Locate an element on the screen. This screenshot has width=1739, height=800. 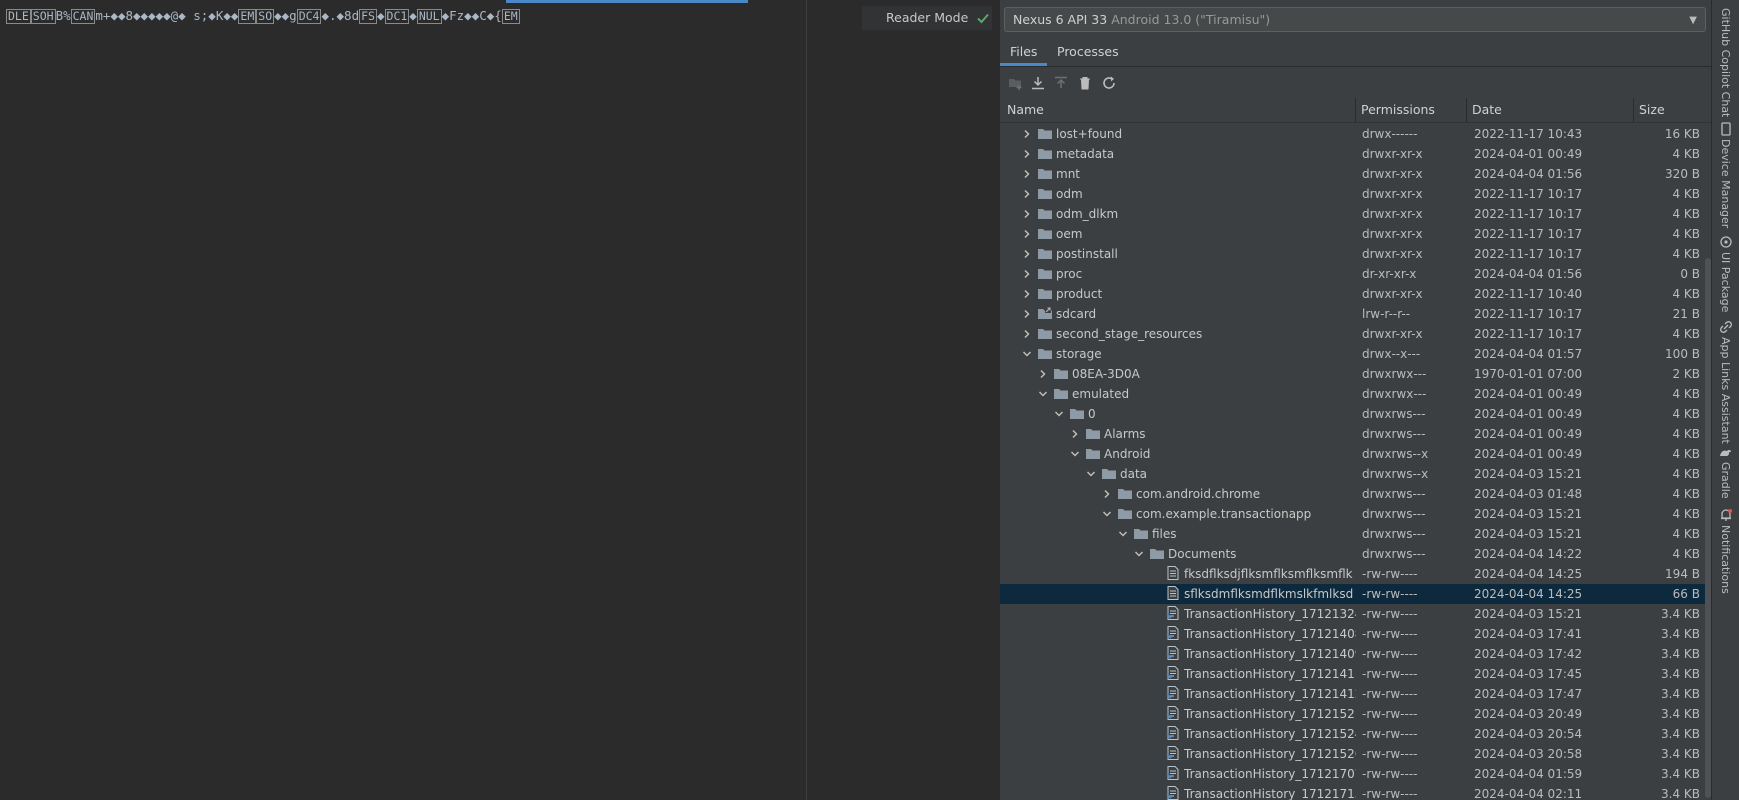
column-permissions: Permissions is located at coordinates (1398, 110).